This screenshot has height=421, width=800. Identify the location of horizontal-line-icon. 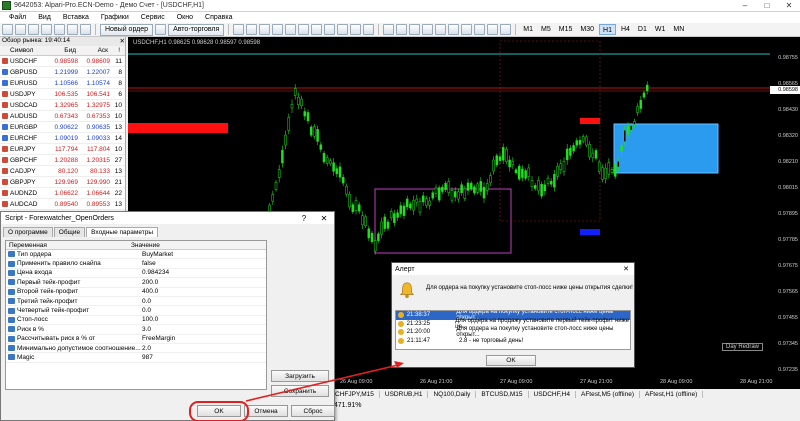
(428, 29).